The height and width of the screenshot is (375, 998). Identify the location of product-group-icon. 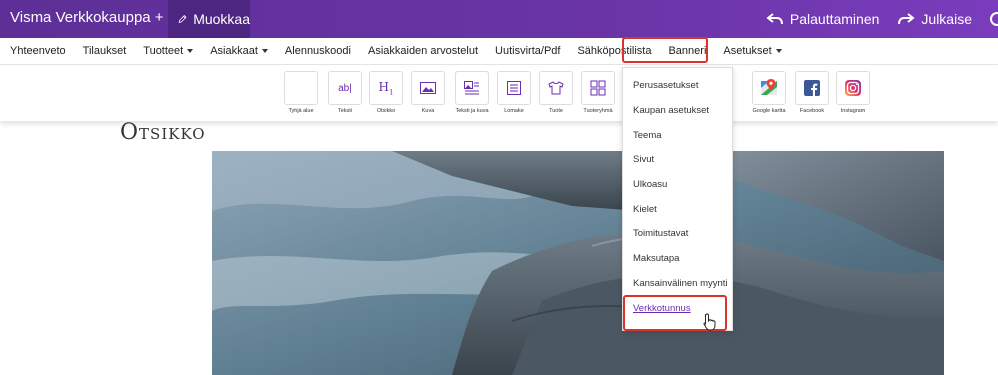
(598, 88).